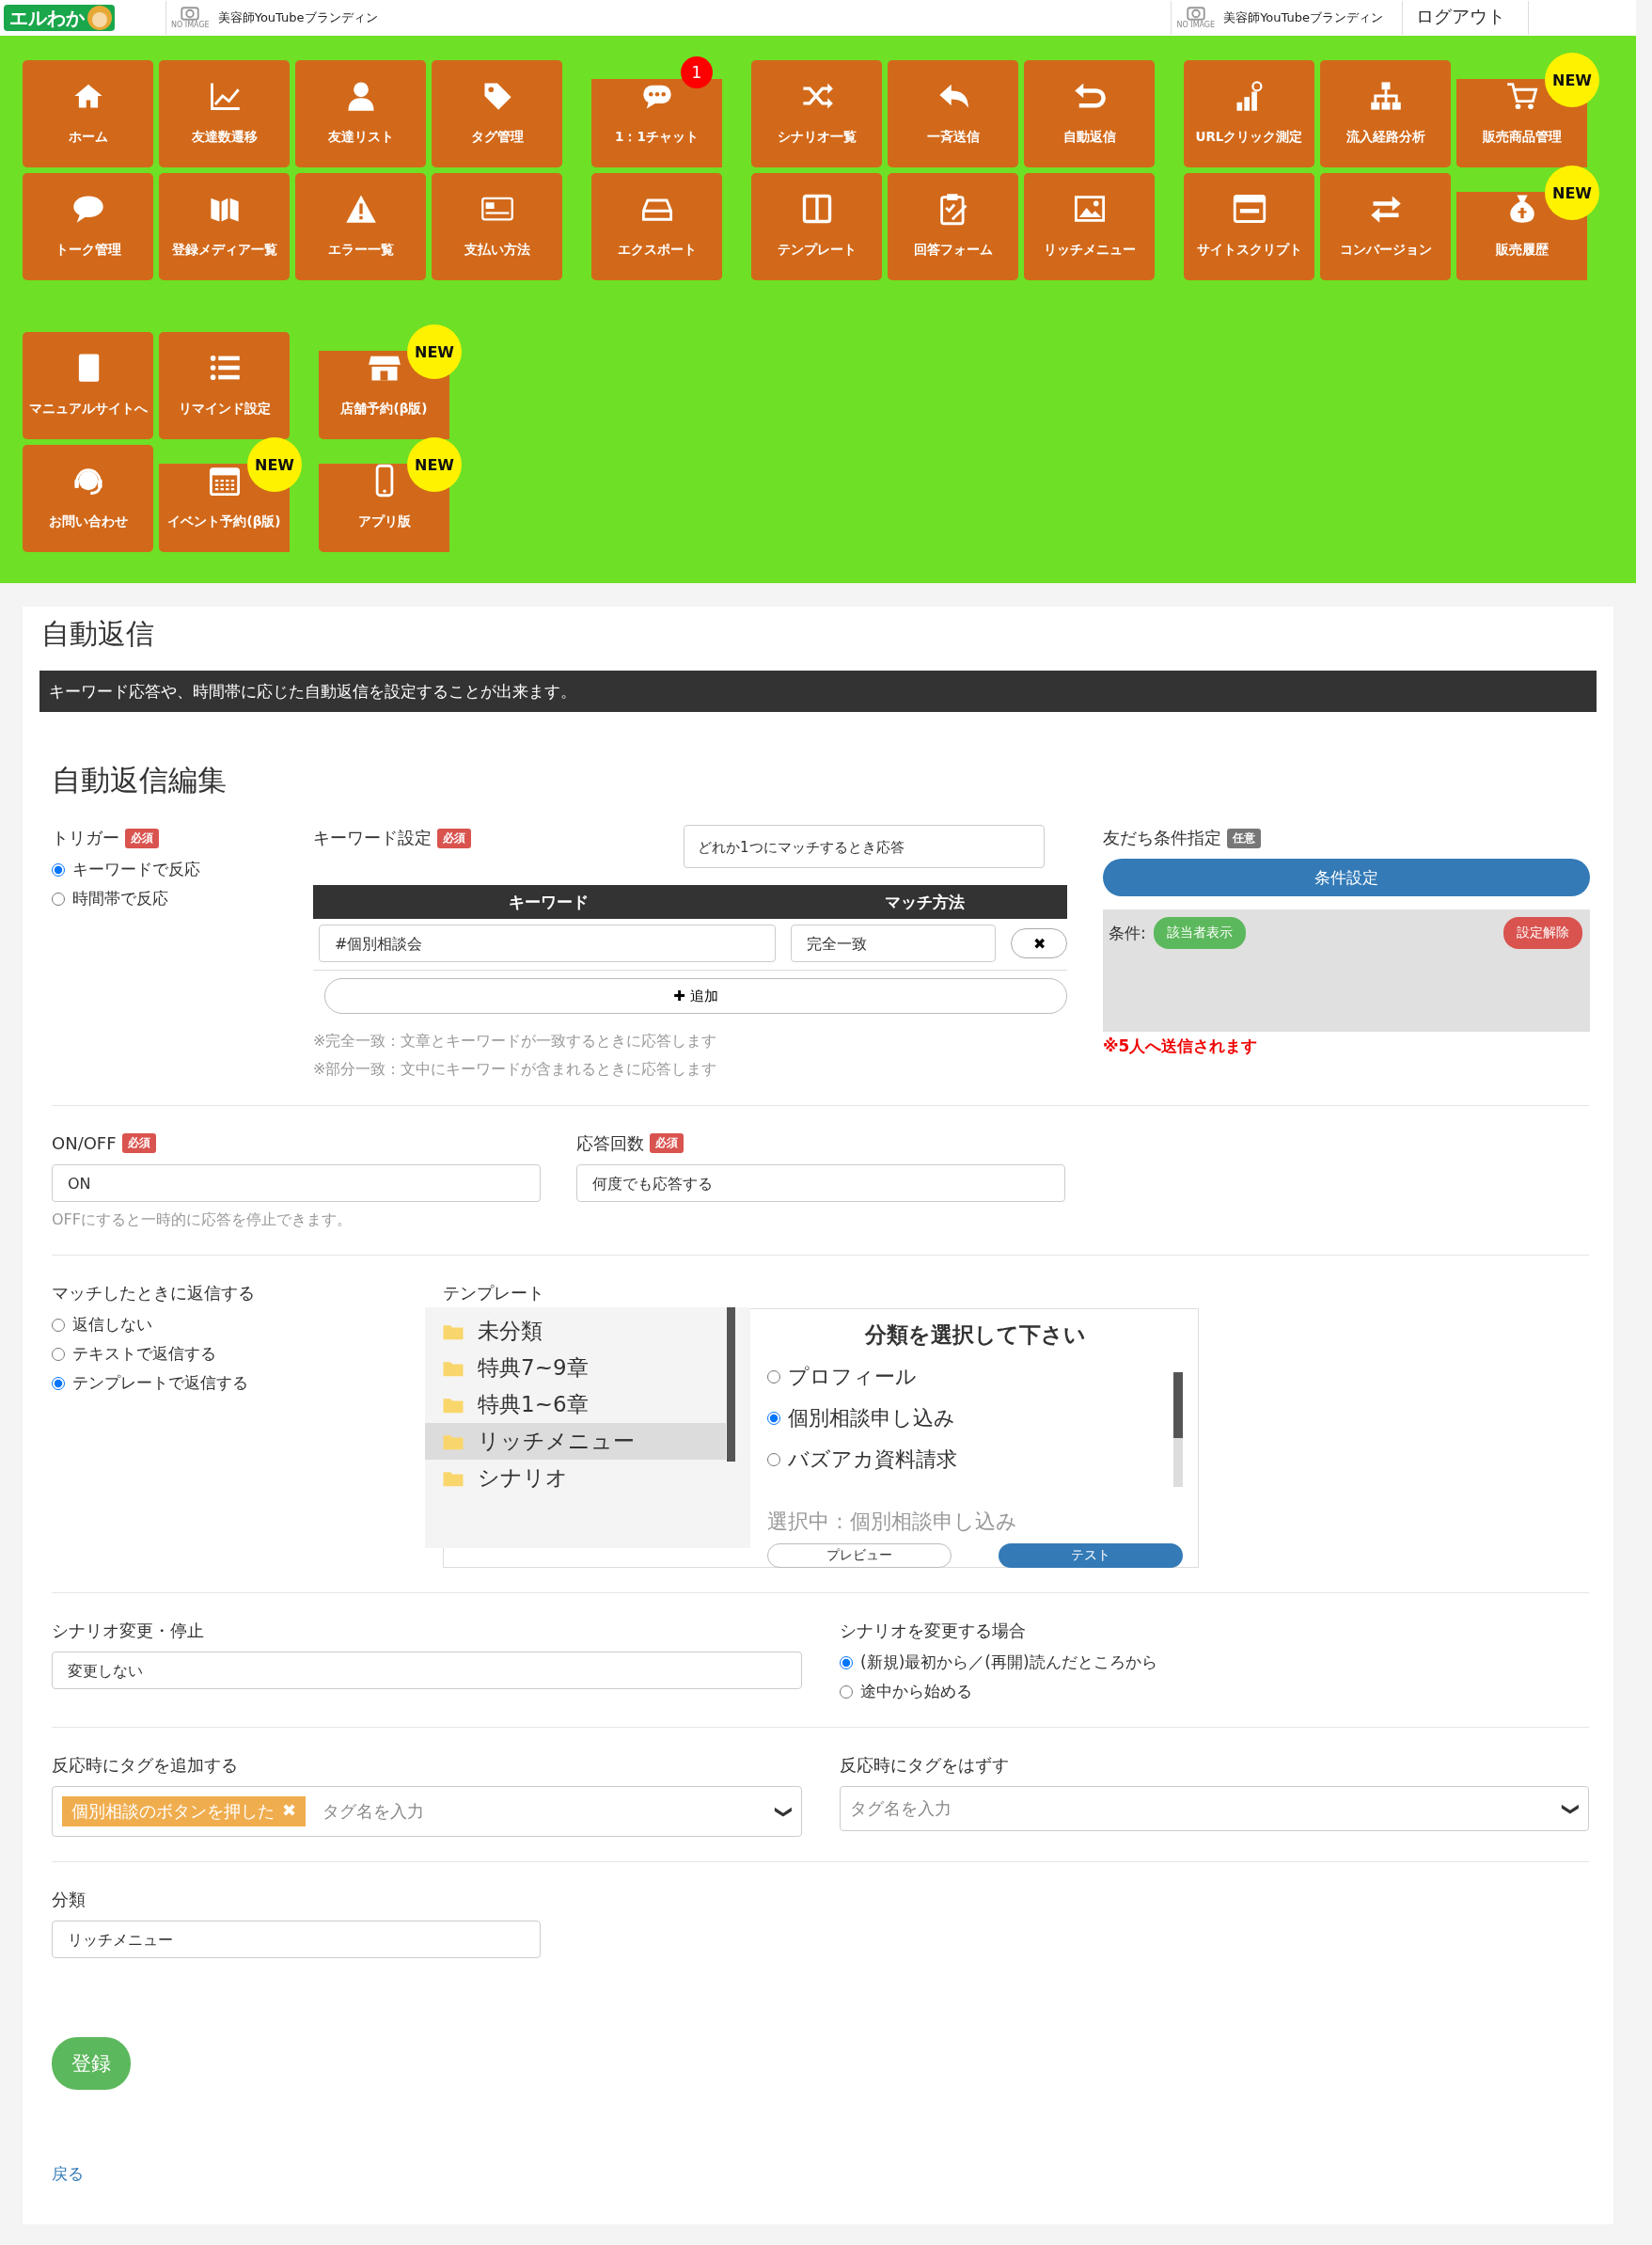 Image resolution: width=1652 pixels, height=2245 pixels. Describe the element at coordinates (953, 114) in the screenshot. I see `menu-tile: 一斉送信` at that location.